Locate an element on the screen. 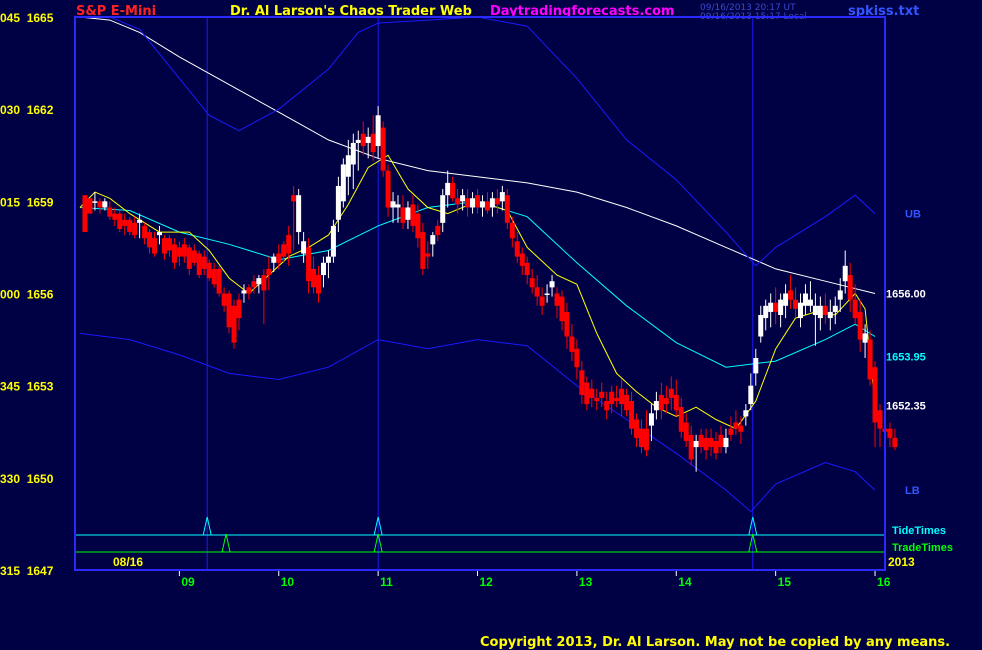 Image resolution: width=982 pixels, height=650 pixels. right-label: 1656.00 is located at coordinates (906, 295).